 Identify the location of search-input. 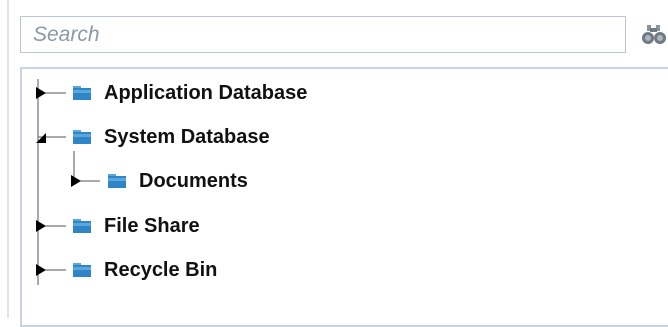
(323, 34).